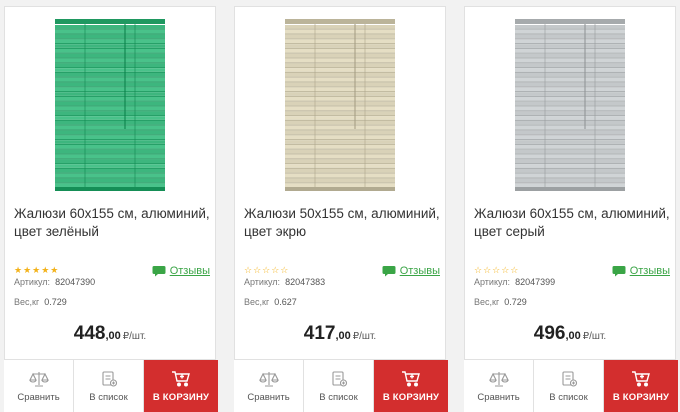  Describe the element at coordinates (411, 397) in the screenshot. I see `cart-label: В КОРЗИНУ` at that location.